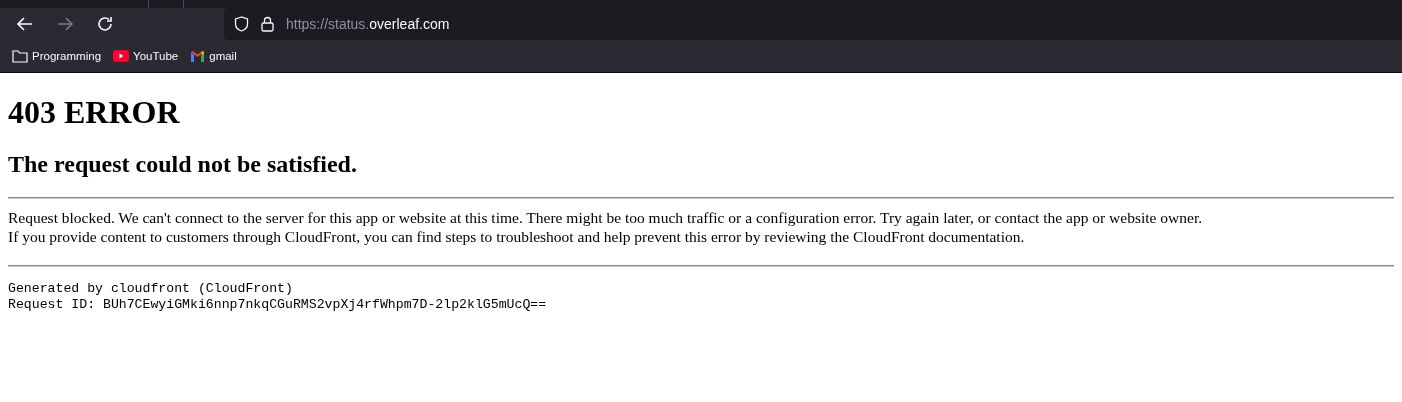  I want to click on back-icon, so click(25, 24).